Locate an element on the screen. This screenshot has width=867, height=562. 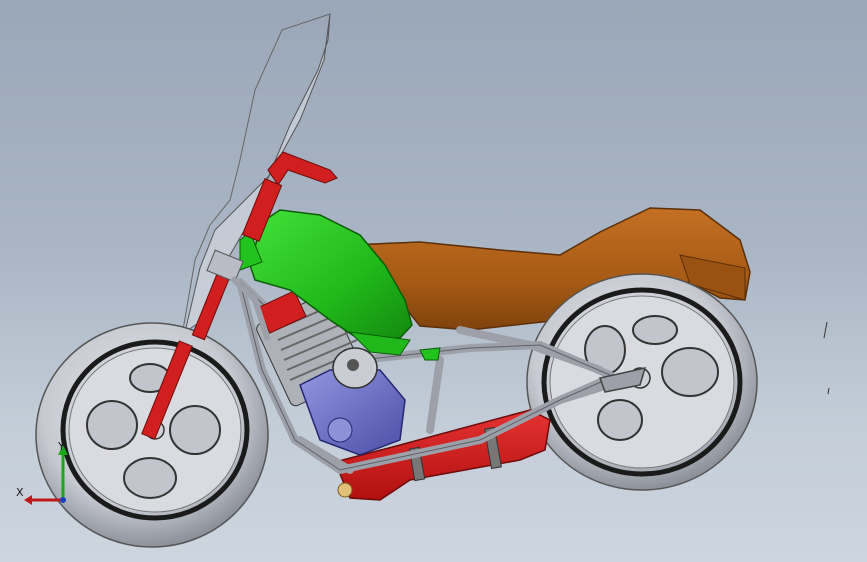
reference-triad is located at coordinates (46, 475).